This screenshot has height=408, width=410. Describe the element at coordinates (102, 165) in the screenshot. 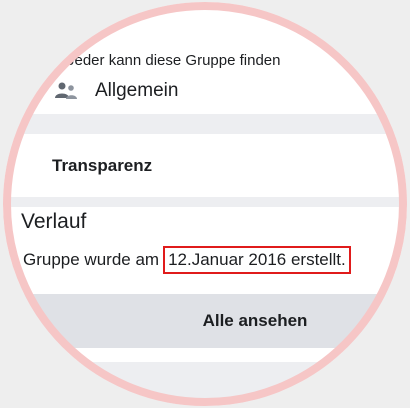

I see `transparency-heading: Transparenz` at that location.